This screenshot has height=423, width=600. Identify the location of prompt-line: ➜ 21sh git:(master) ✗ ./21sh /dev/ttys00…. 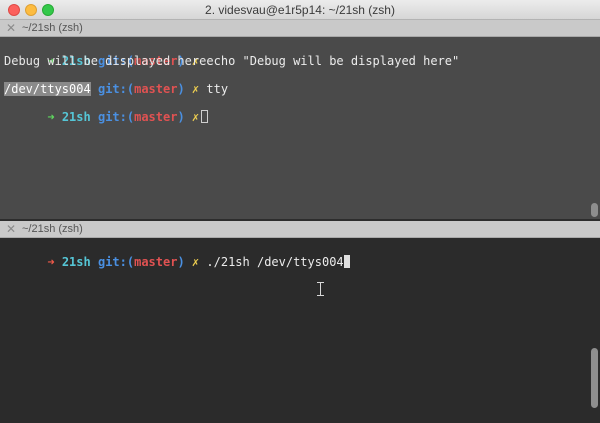
(177, 255).